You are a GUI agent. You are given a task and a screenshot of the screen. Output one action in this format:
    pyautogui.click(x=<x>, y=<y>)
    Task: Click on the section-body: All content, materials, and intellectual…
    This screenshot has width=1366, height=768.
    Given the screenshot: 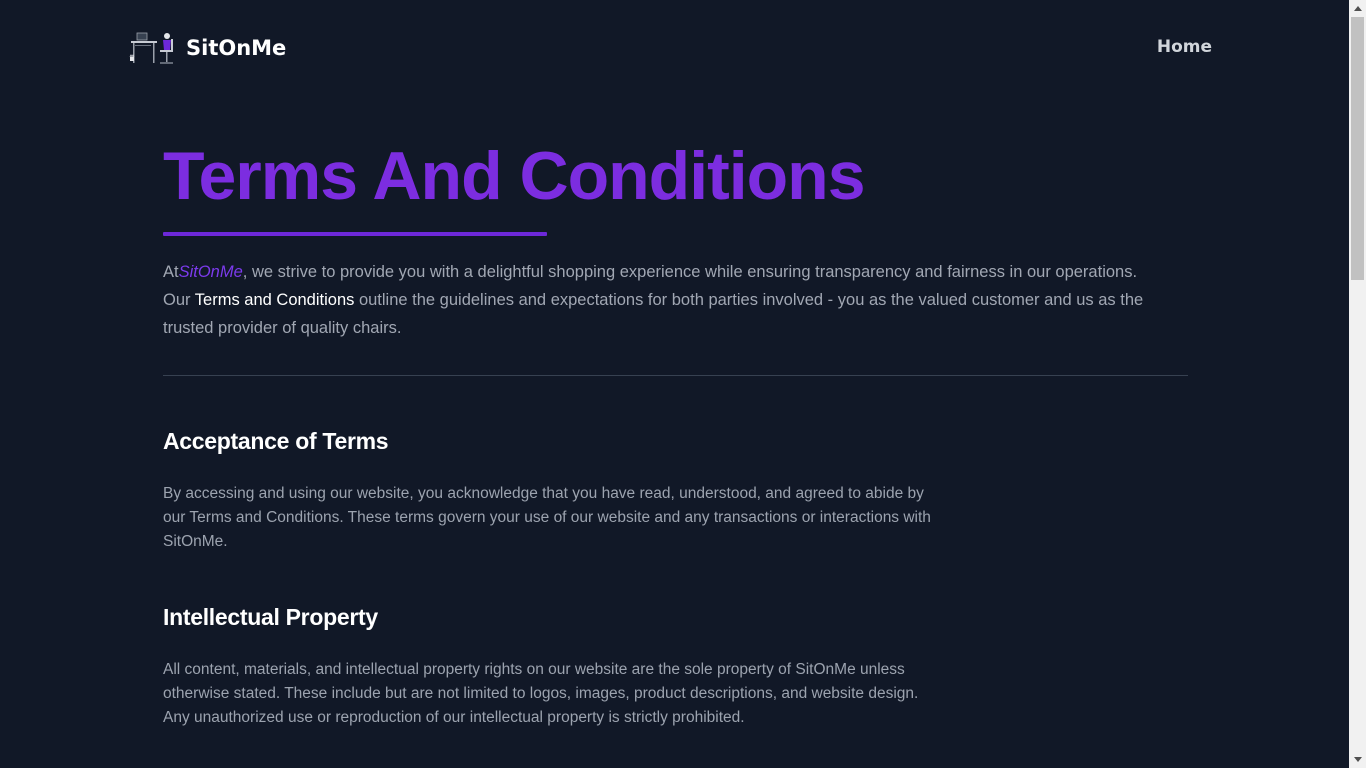 What is the action you would take?
    pyautogui.click(x=541, y=693)
    